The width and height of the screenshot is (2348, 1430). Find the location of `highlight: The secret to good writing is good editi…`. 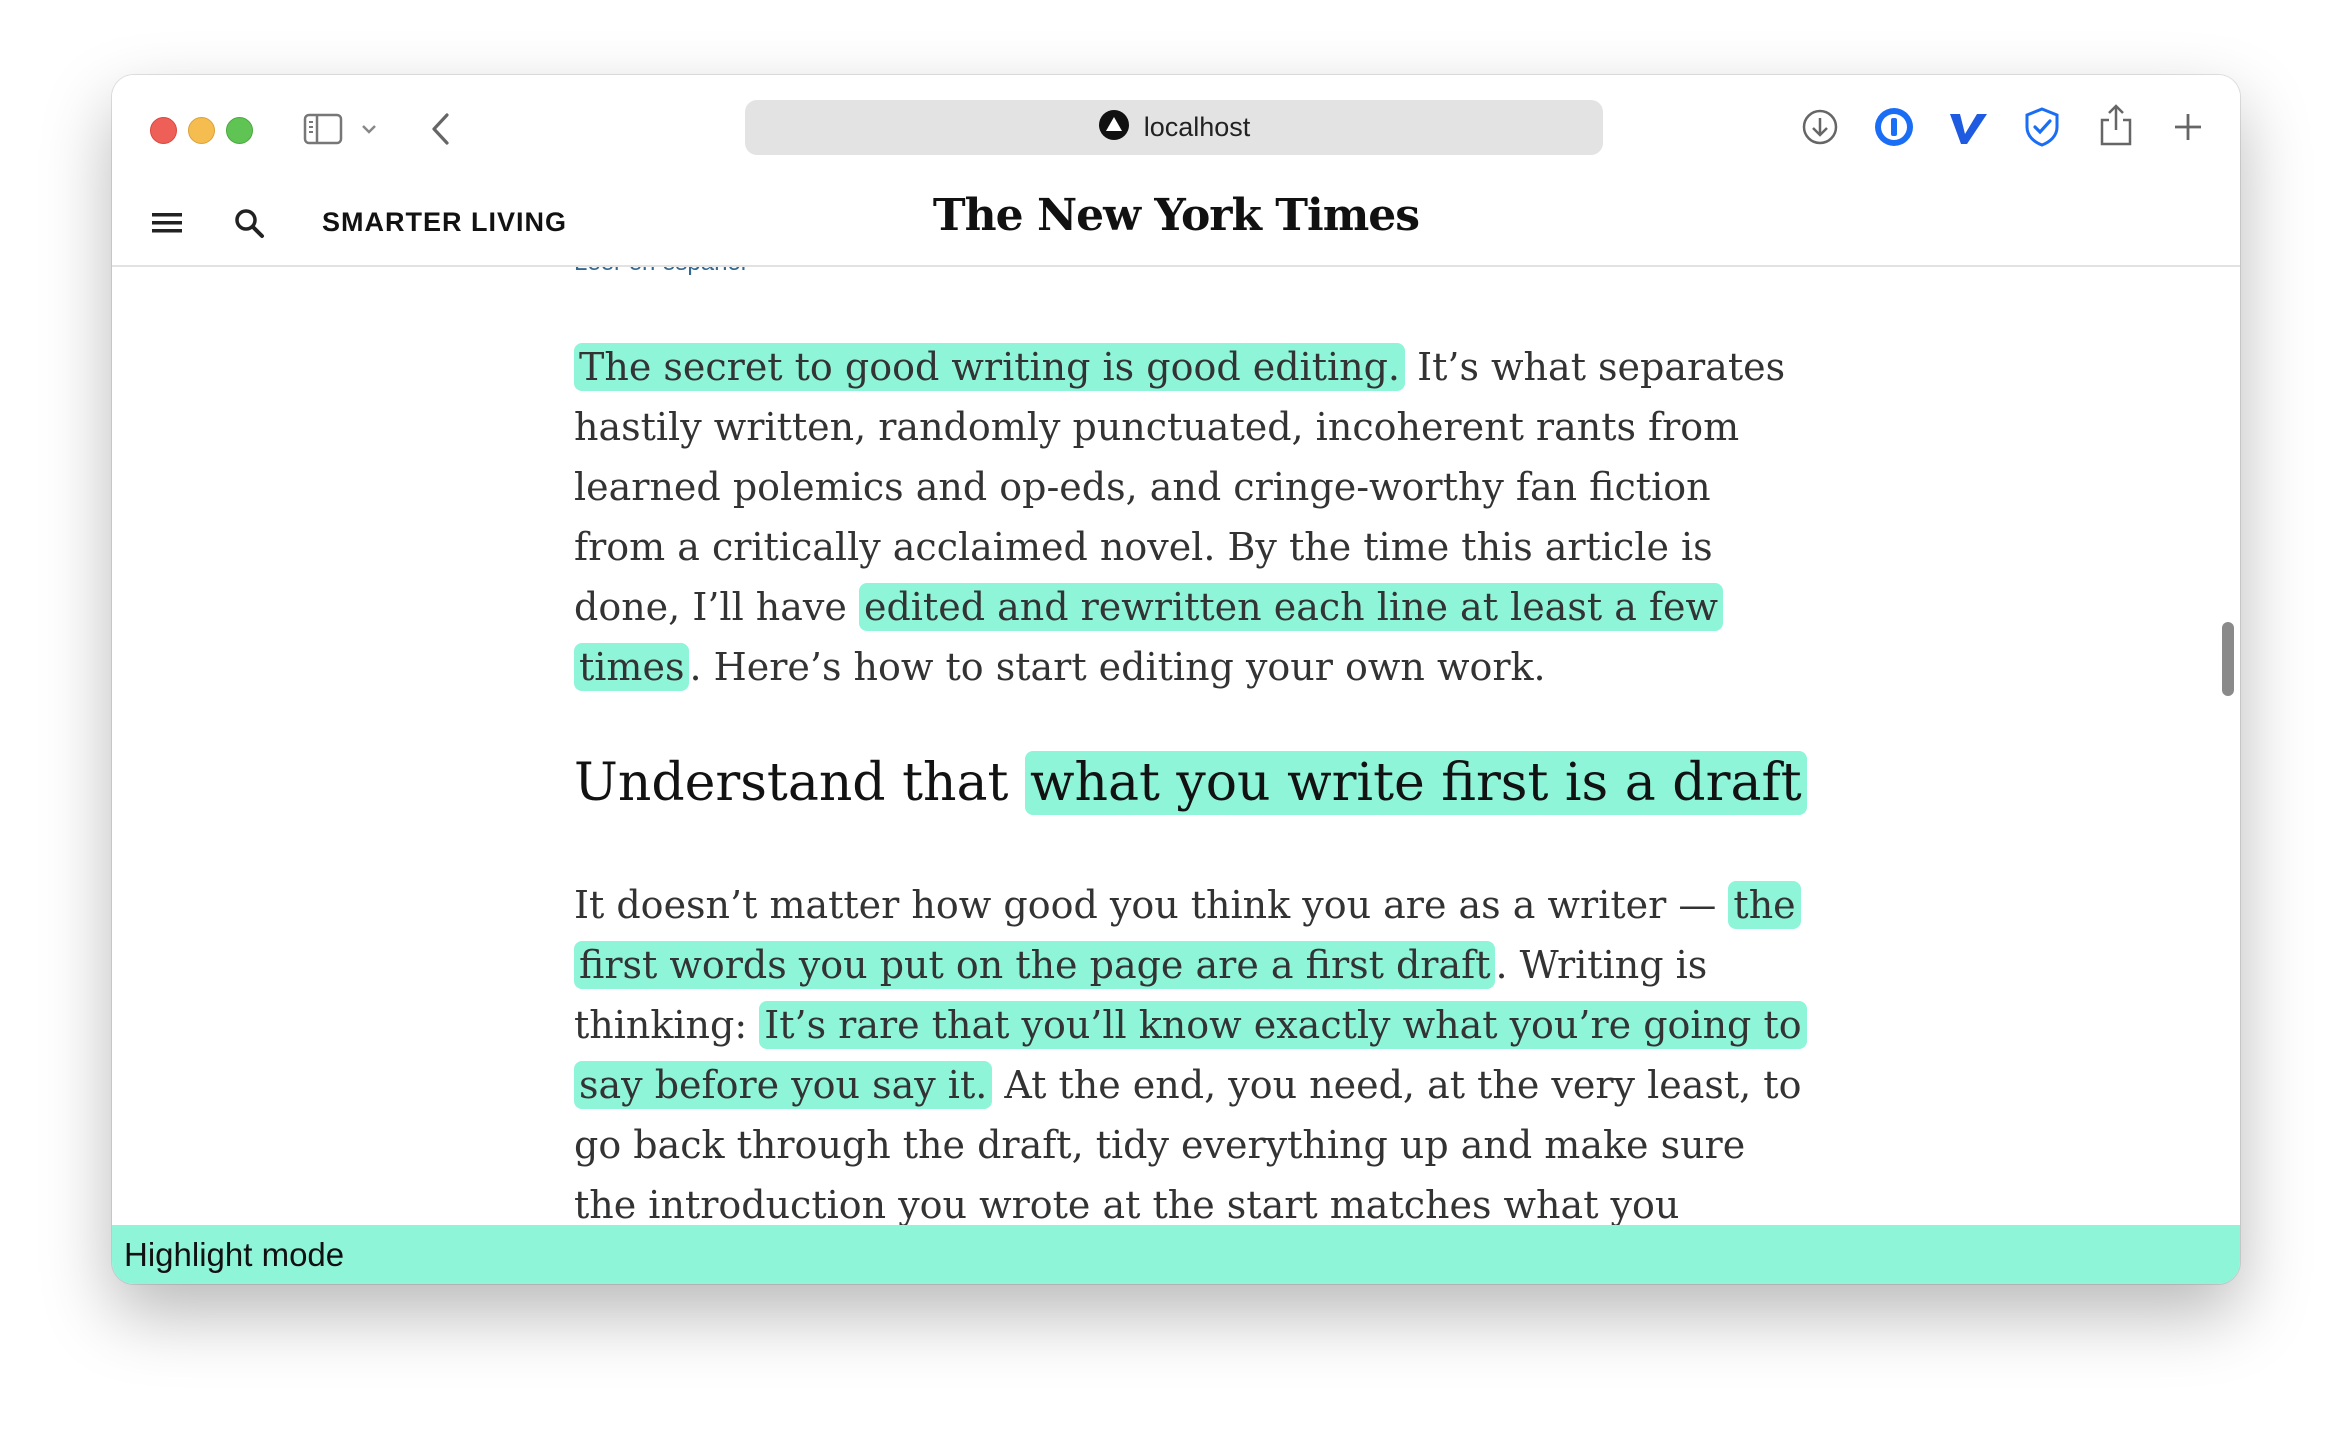

highlight: The secret to good writing is good editi… is located at coordinates (990, 367).